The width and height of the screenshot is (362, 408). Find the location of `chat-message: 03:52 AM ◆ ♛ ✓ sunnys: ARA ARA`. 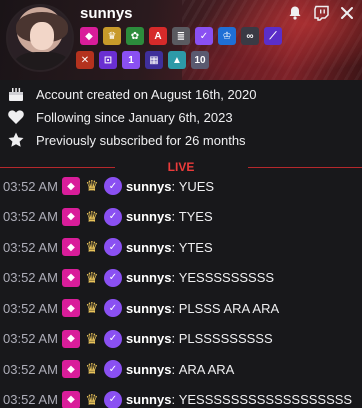

chat-message: 03:52 AM ◆ ♛ ✓ sunnys: ARA ARA is located at coordinates (181, 369).